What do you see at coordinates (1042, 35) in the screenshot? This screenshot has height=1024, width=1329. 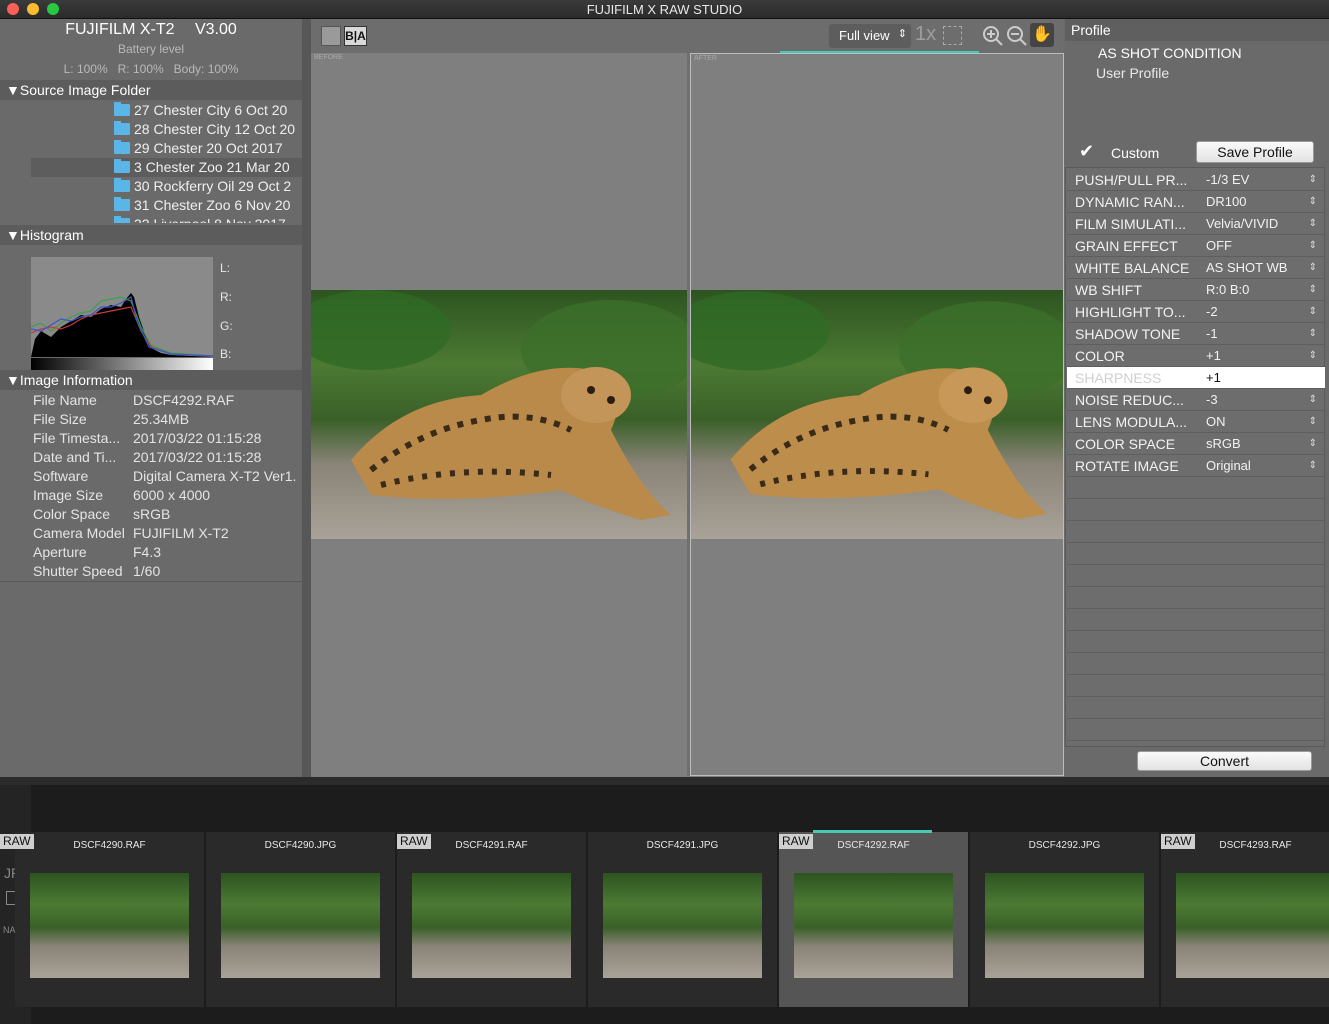 I see `hand-tool-icon: ✋` at bounding box center [1042, 35].